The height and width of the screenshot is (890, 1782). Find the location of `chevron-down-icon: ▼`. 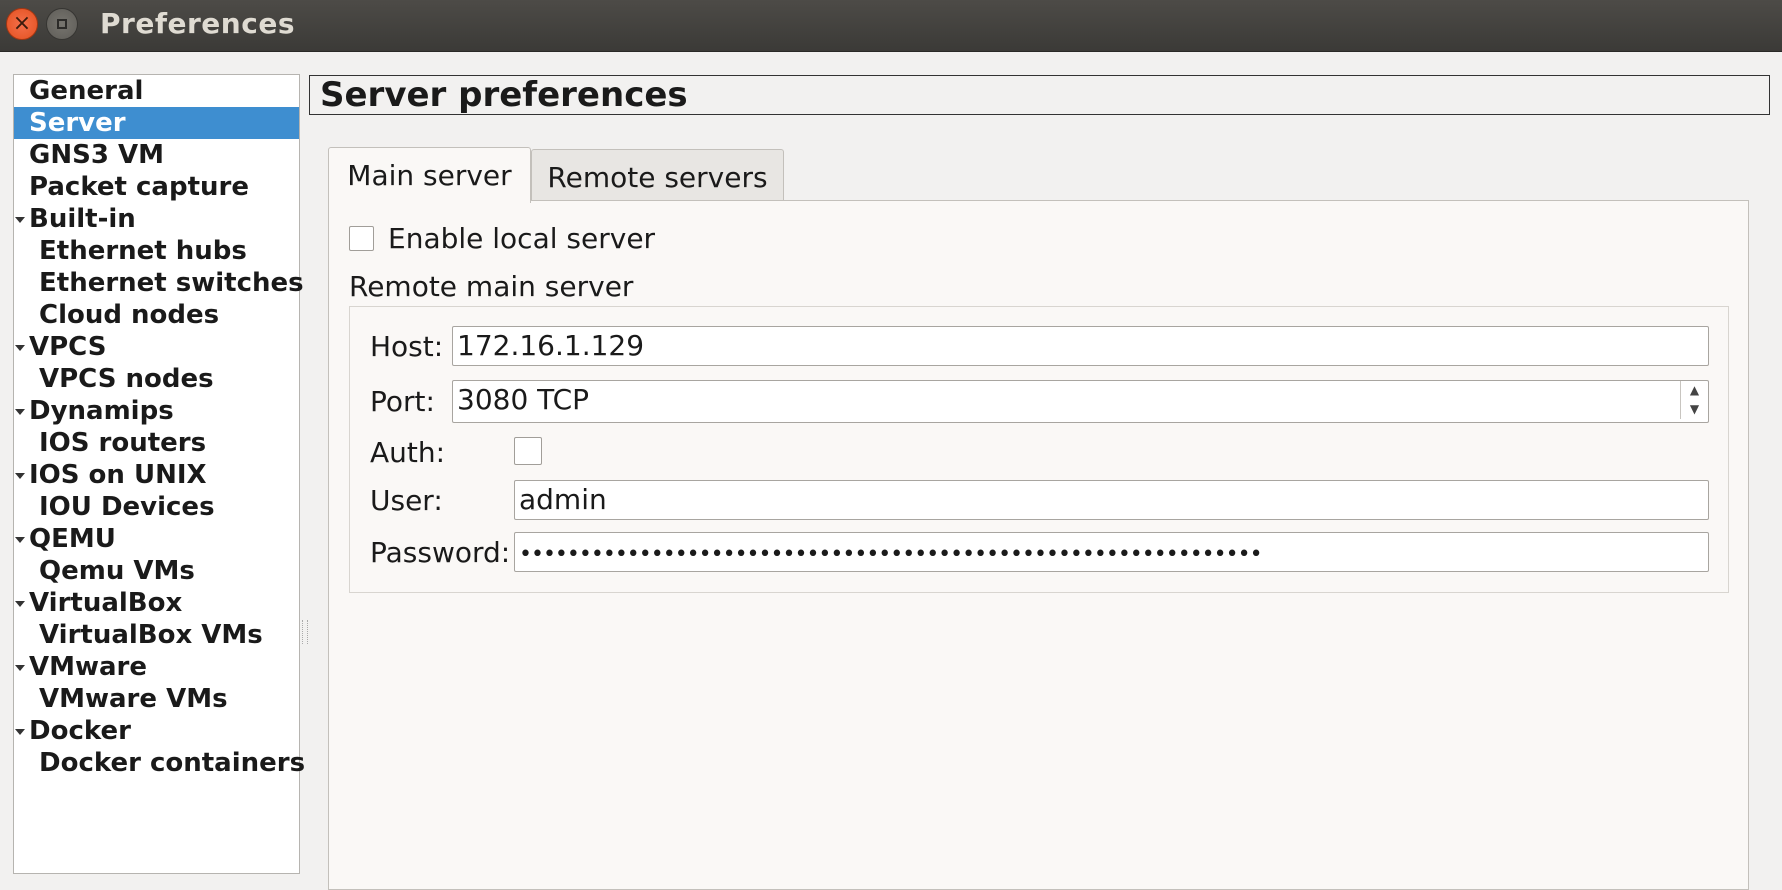

chevron-down-icon: ▼ is located at coordinates (1694, 409).